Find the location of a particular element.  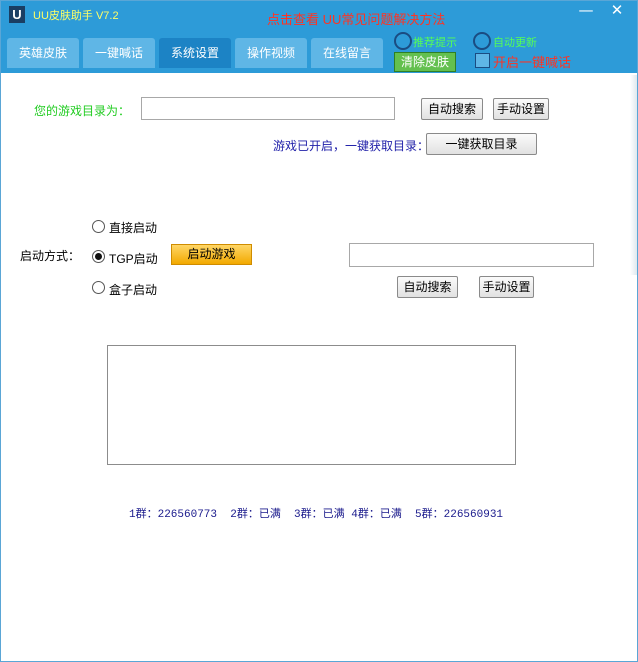

app-title: UU皮肤助手 V7.2 is located at coordinates (76, 16).